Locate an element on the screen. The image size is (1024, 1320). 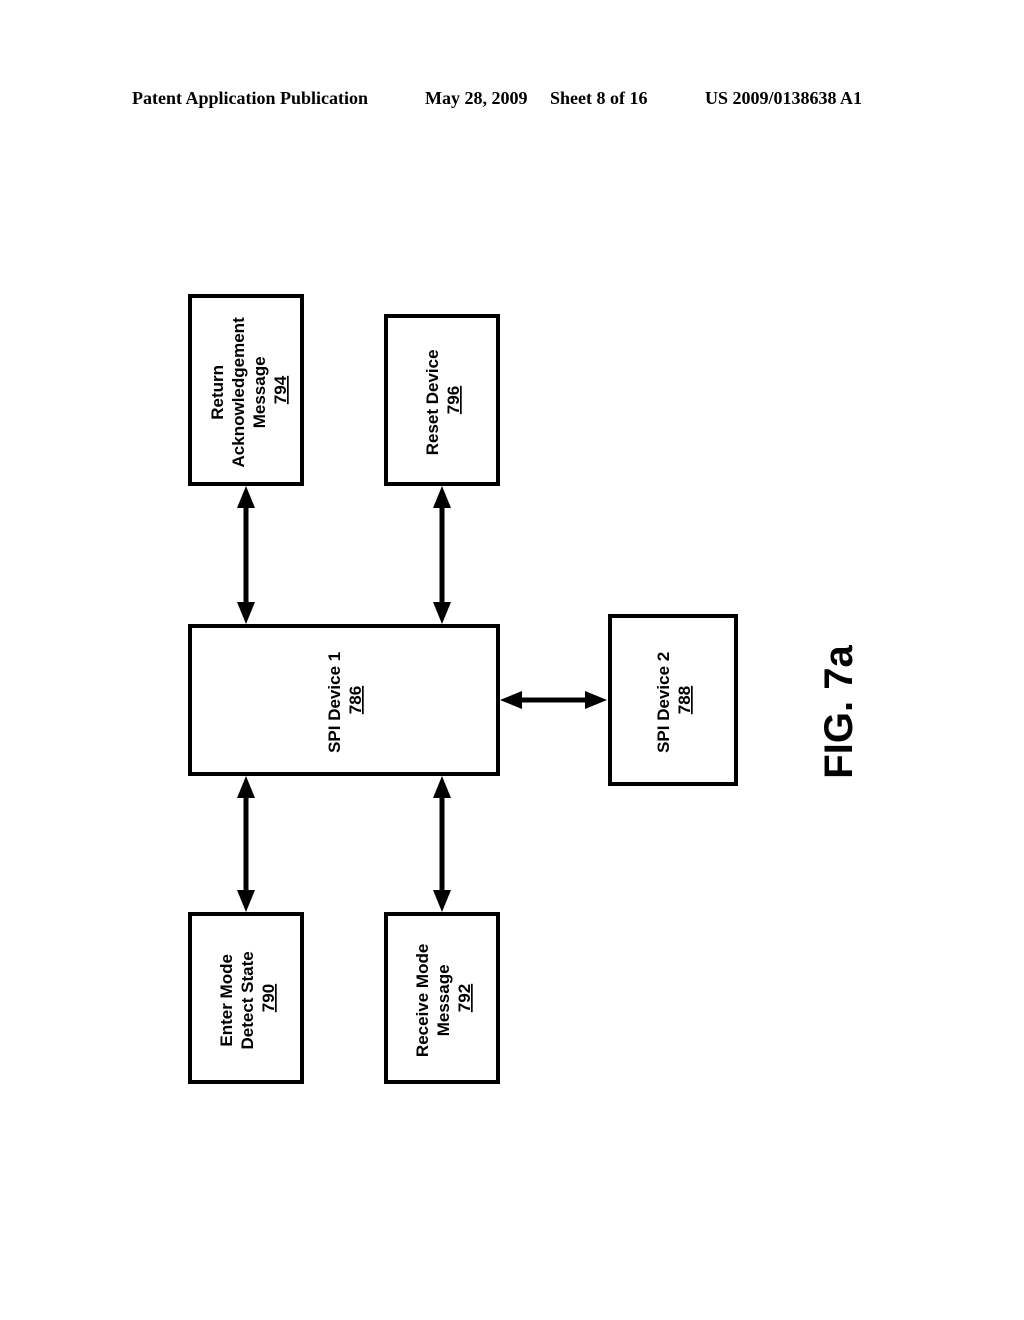
block-spi-device-1: SPI Device 1 786 is located at coordinates (344, 700).